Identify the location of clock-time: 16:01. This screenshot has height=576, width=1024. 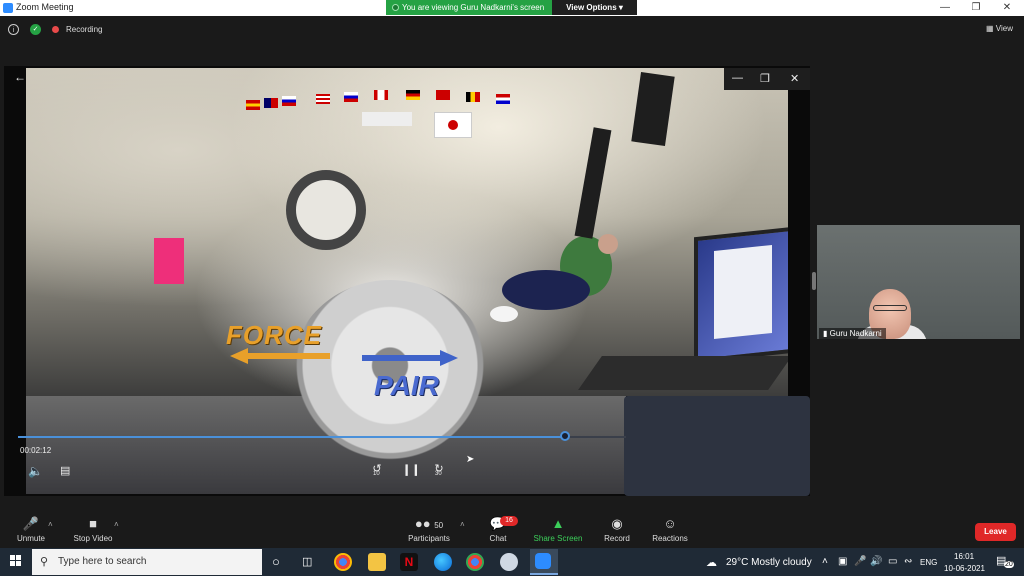
(964, 556).